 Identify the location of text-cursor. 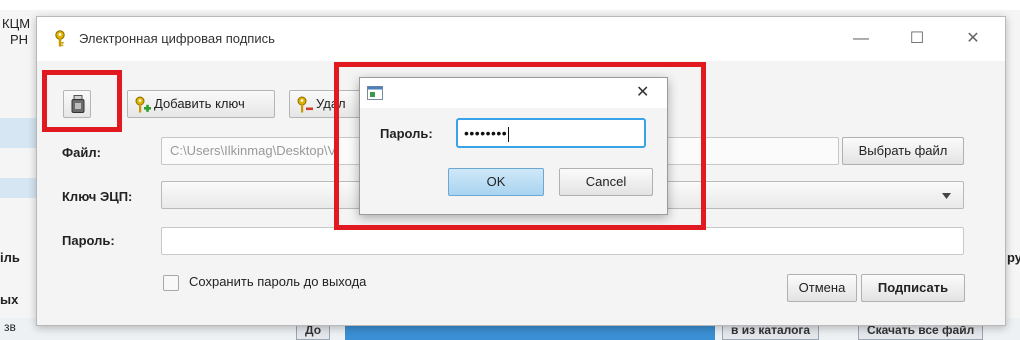
(509, 134).